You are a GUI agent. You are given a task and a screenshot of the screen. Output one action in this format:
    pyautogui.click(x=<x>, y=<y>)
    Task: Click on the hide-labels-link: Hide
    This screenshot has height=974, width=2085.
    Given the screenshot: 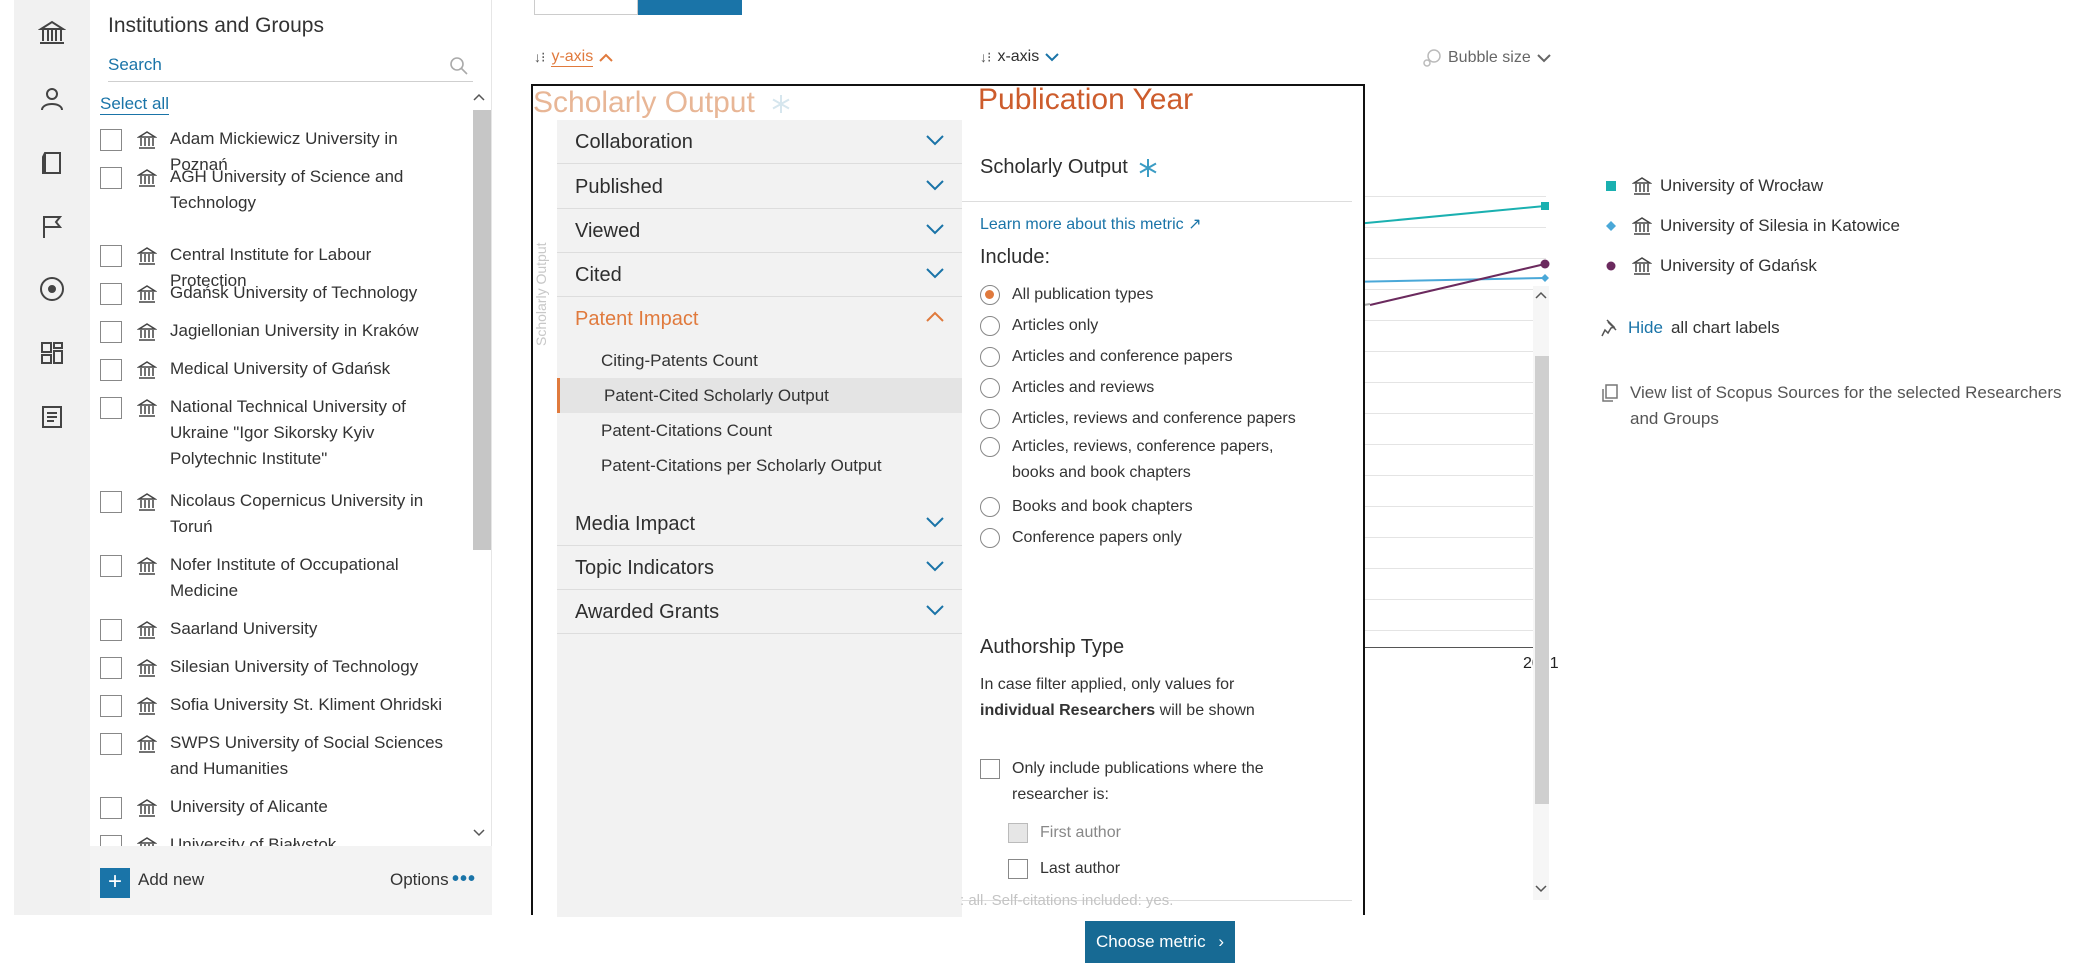 What is the action you would take?
    pyautogui.click(x=1645, y=328)
    